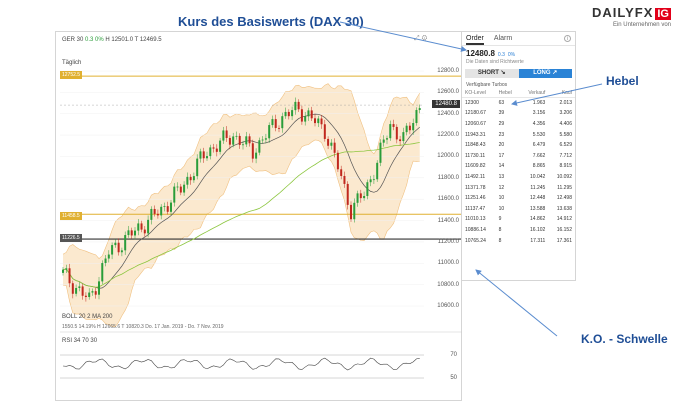 This screenshot has height=405, width=679. What do you see at coordinates (518, 187) in the screenshot?
I see `table-row: 11371.78 12 11.245 11.295` at bounding box center [518, 187].